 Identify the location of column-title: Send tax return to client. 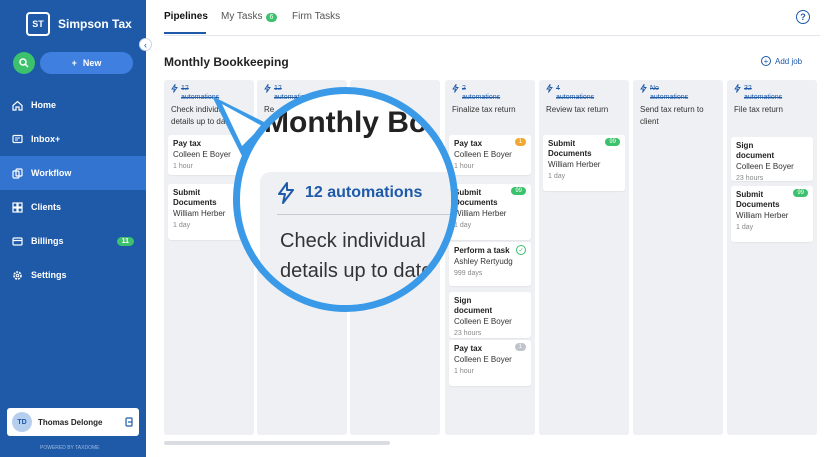
(672, 115).